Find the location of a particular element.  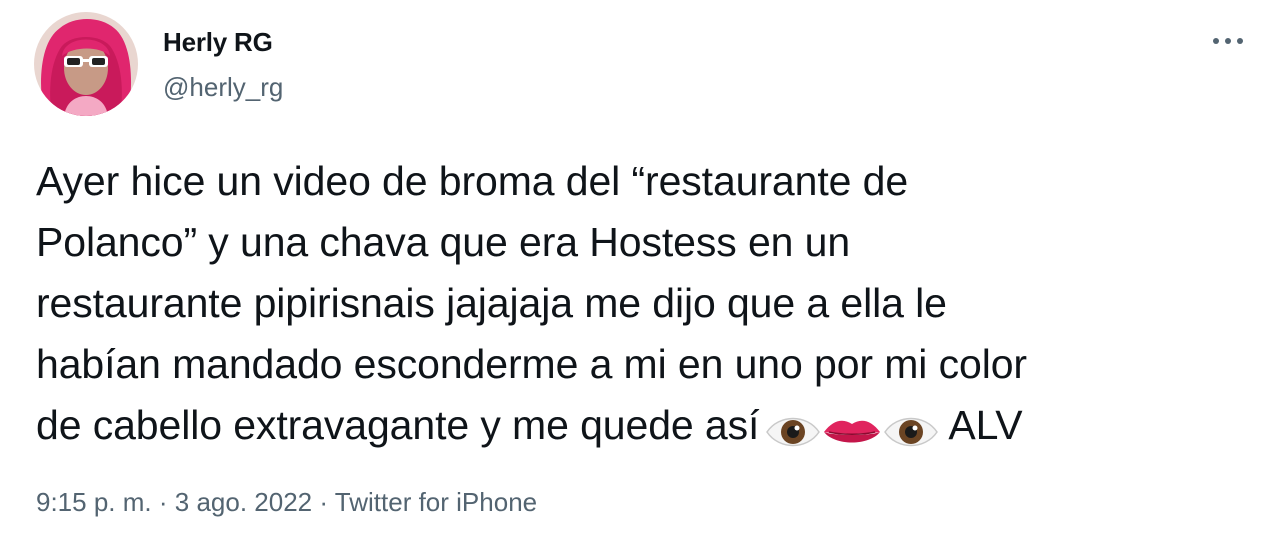

tweet-timestamp-time: 9:15 p. m. is located at coordinates (94, 502).